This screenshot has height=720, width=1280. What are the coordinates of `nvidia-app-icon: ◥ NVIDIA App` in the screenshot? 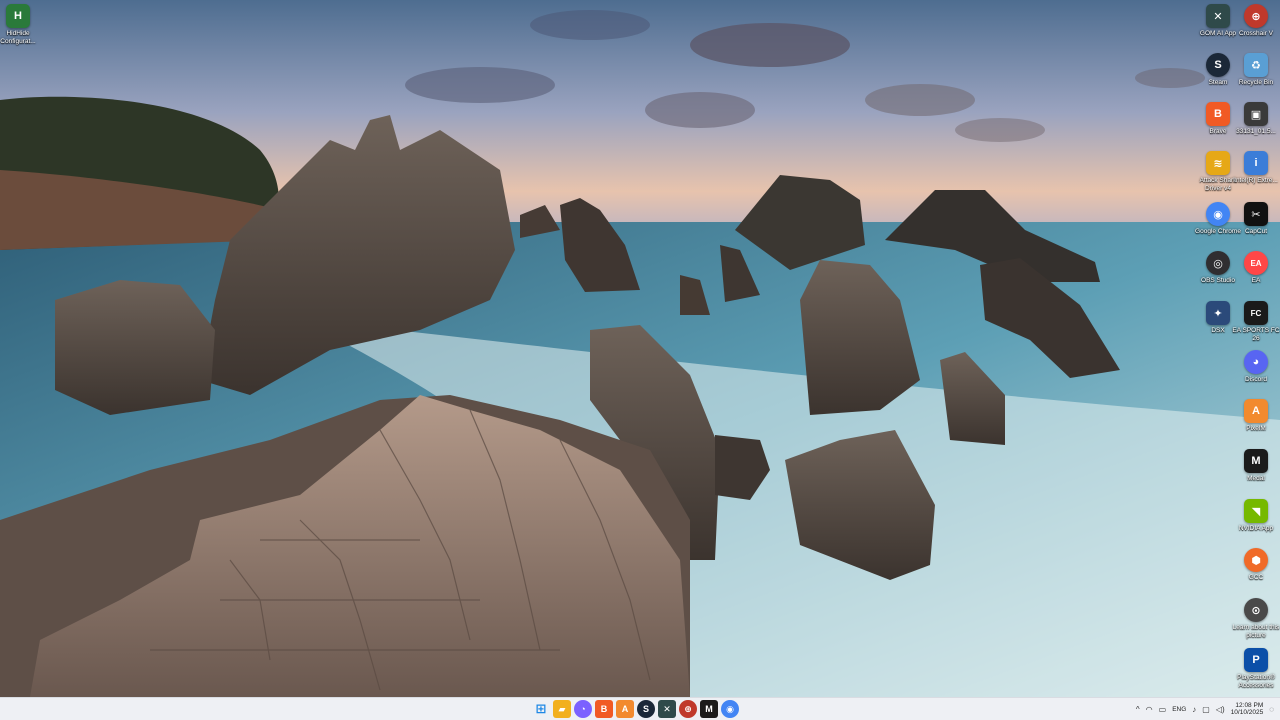 It's located at (1256, 516).